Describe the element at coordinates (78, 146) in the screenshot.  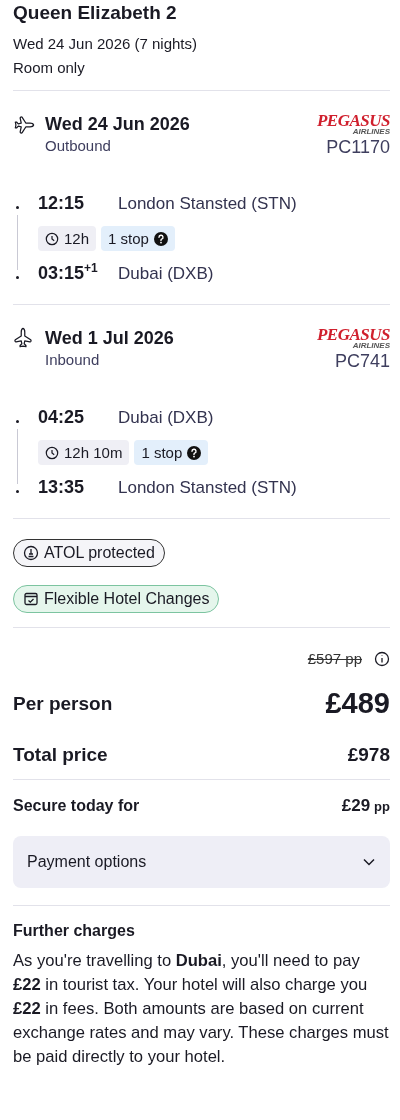
I see `flight-direction: Outbound` at that location.